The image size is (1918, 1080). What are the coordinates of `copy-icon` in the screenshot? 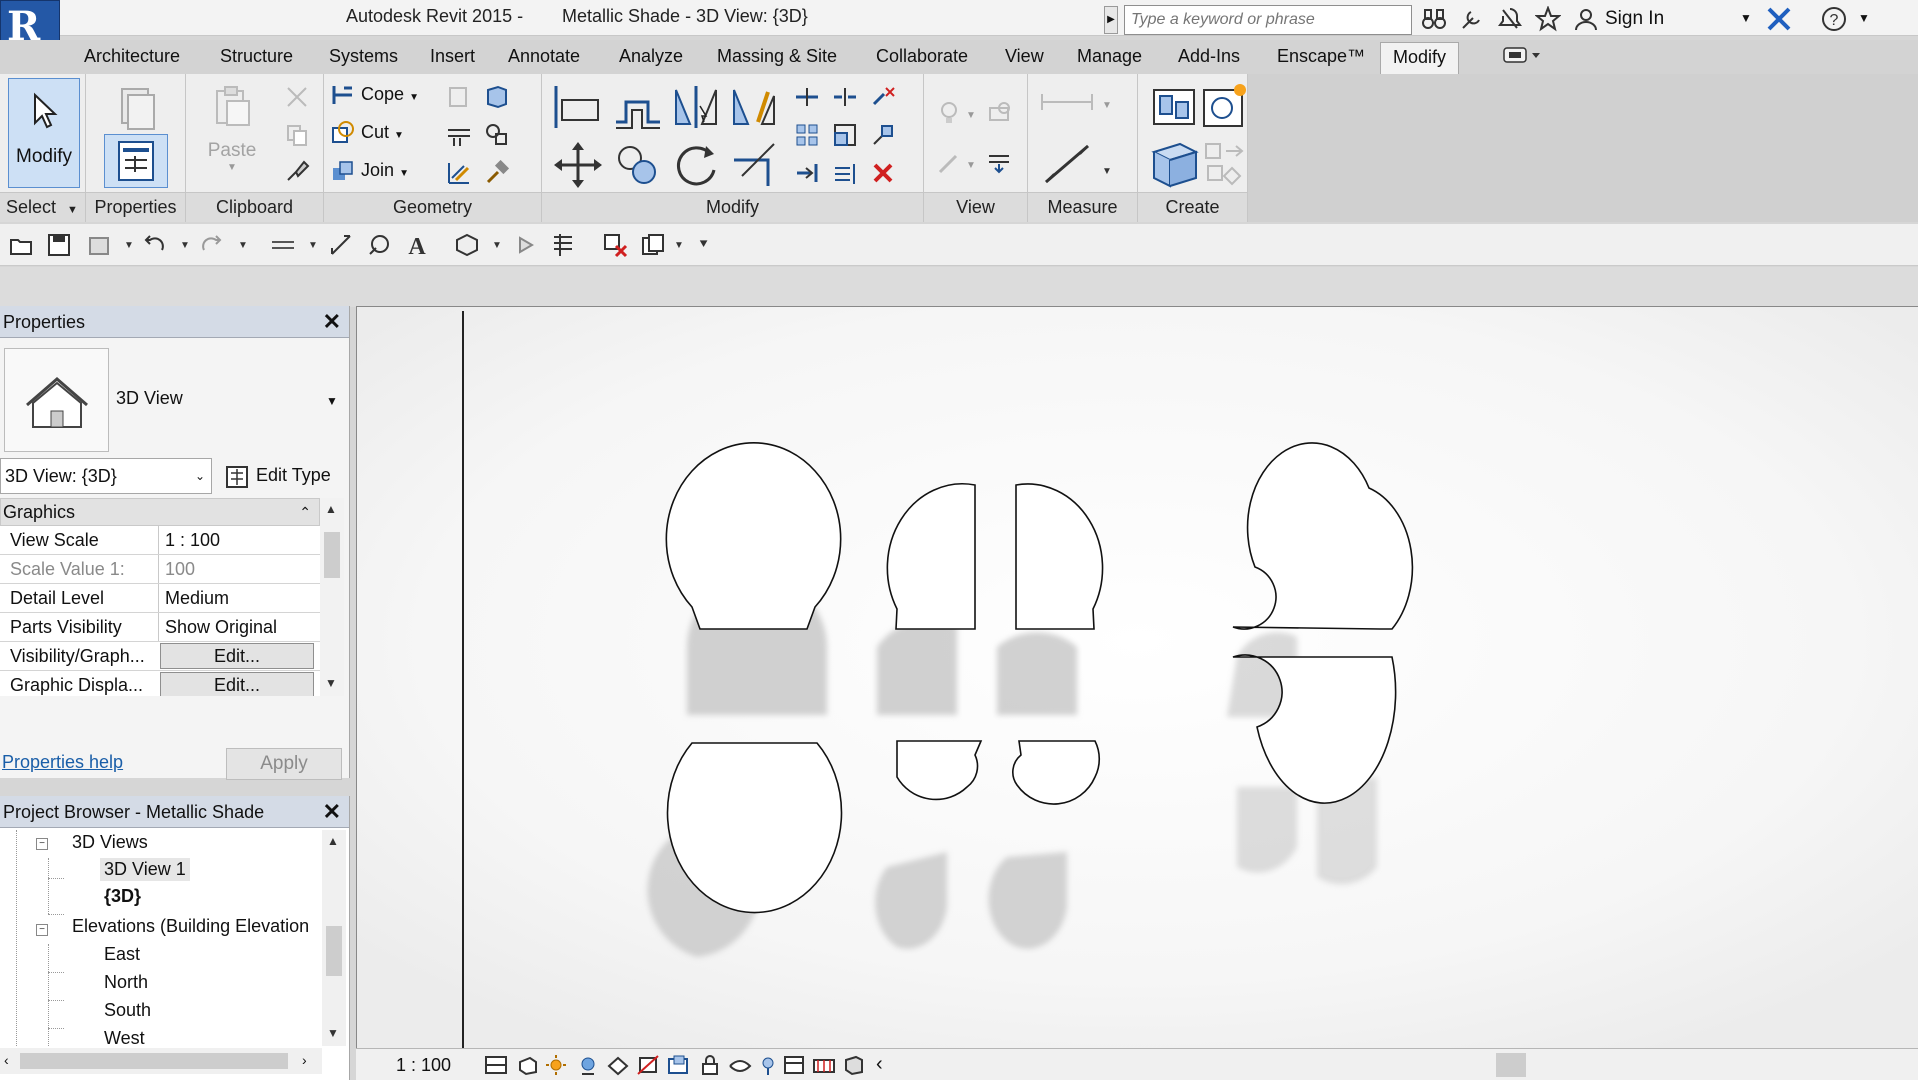 It's located at (297, 135).